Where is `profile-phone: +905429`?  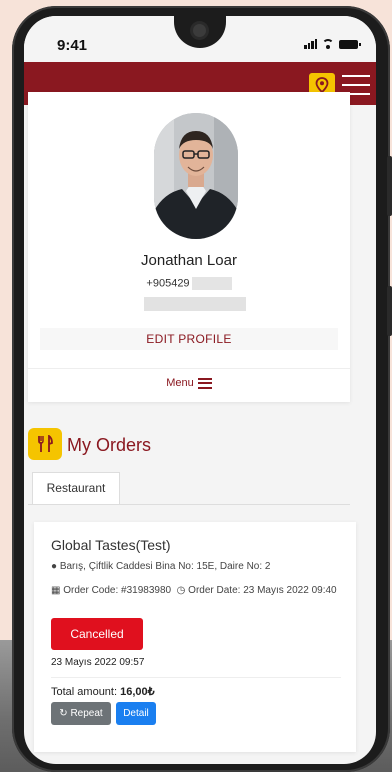 profile-phone: +905429 is located at coordinates (189, 283).